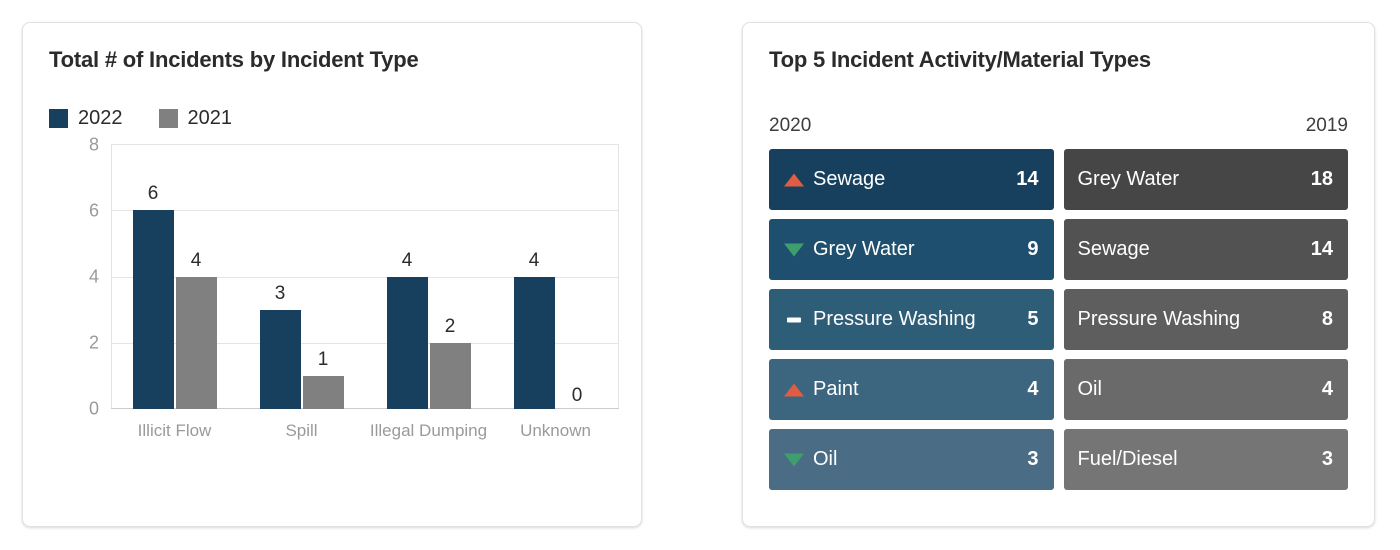 The width and height of the screenshot is (1400, 550). Describe the element at coordinates (1205, 389) in the screenshot. I see `list-item: Oil 4` at that location.